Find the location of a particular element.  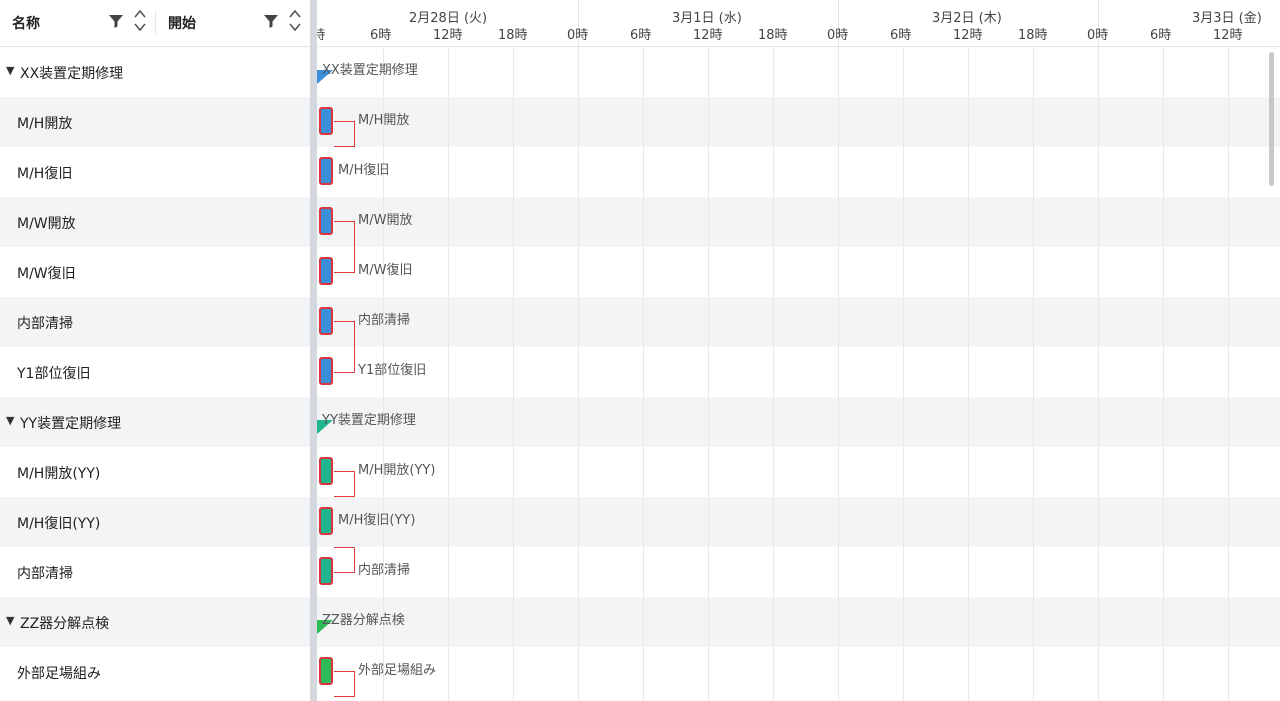

task-label: YY装置定期修理 is located at coordinates (369, 420).